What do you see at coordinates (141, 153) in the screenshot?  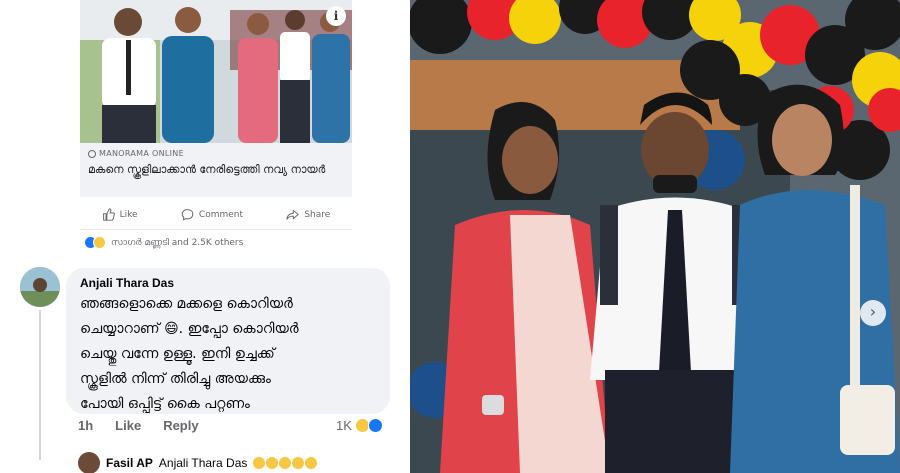 I see `link-source-text: MANORAMA ONLINE` at bounding box center [141, 153].